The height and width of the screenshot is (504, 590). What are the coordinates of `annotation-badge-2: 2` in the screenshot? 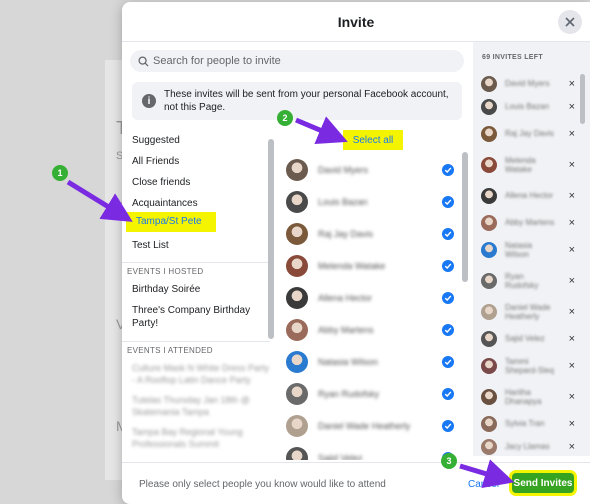 It's located at (285, 118).